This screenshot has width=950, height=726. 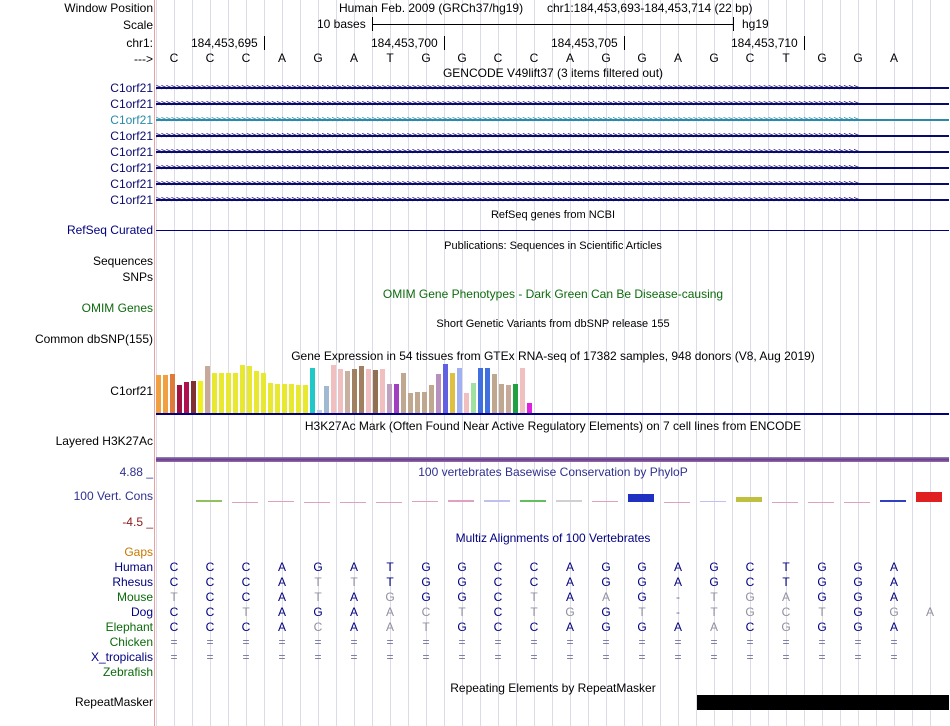 I want to click on h3k27ac-signal, so click(x=552, y=459).